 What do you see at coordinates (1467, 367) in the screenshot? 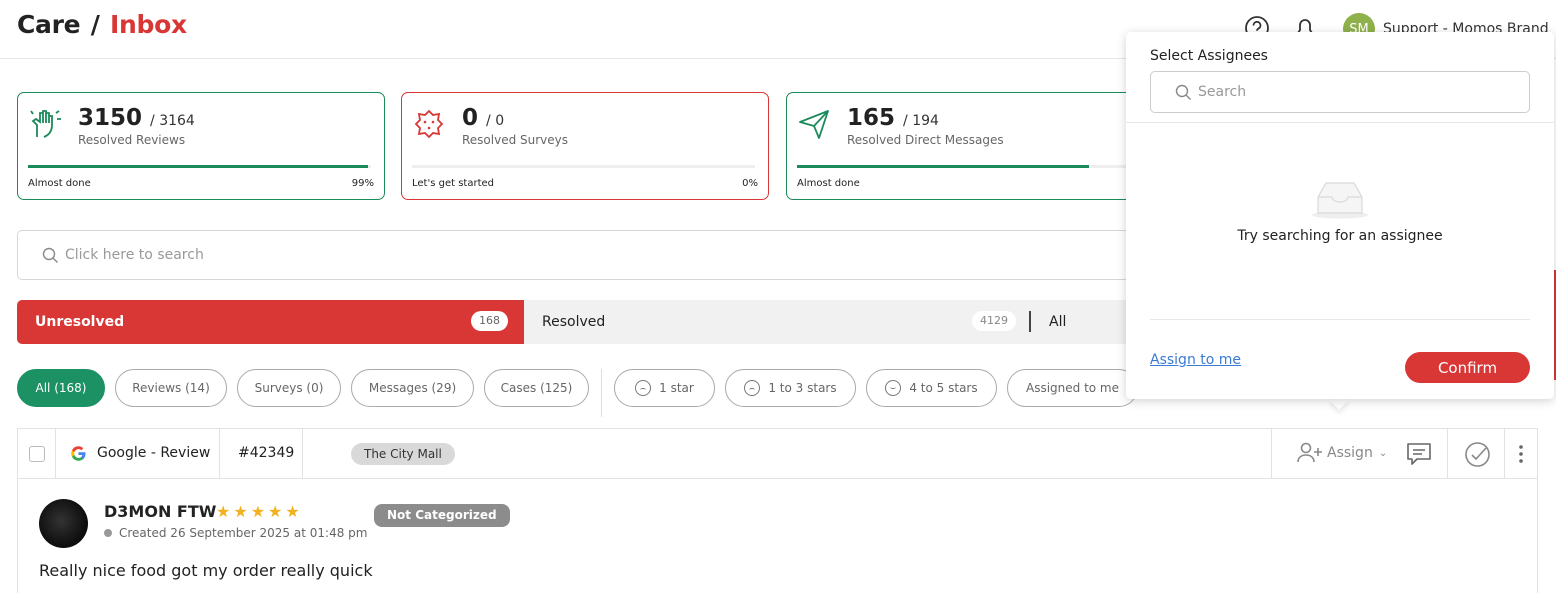
I see `confirm-button: Confirm` at bounding box center [1467, 367].